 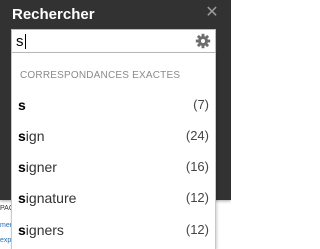 What do you see at coordinates (100, 75) in the screenshot?
I see `section-header-exact-matches: CORRESPONDANCES EXACTES` at bounding box center [100, 75].